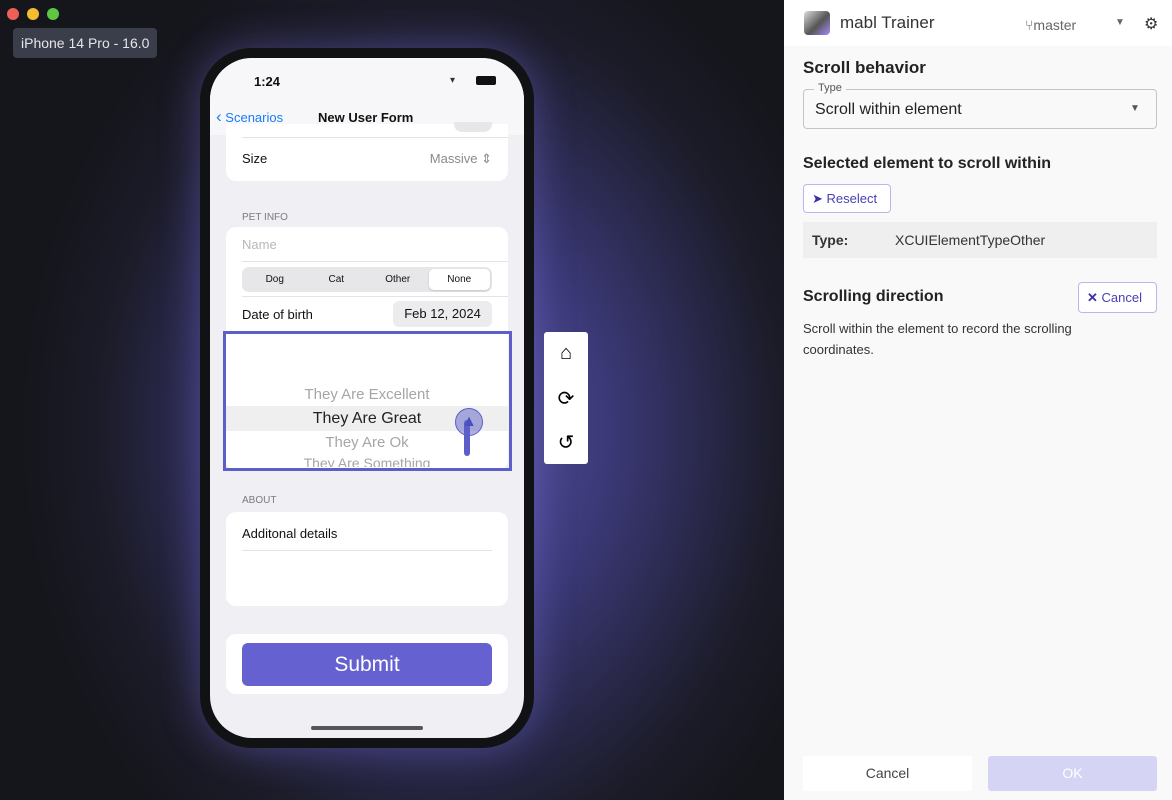  What do you see at coordinates (887, 773) in the screenshot?
I see `footer-cancel-button: Cancel` at bounding box center [887, 773].